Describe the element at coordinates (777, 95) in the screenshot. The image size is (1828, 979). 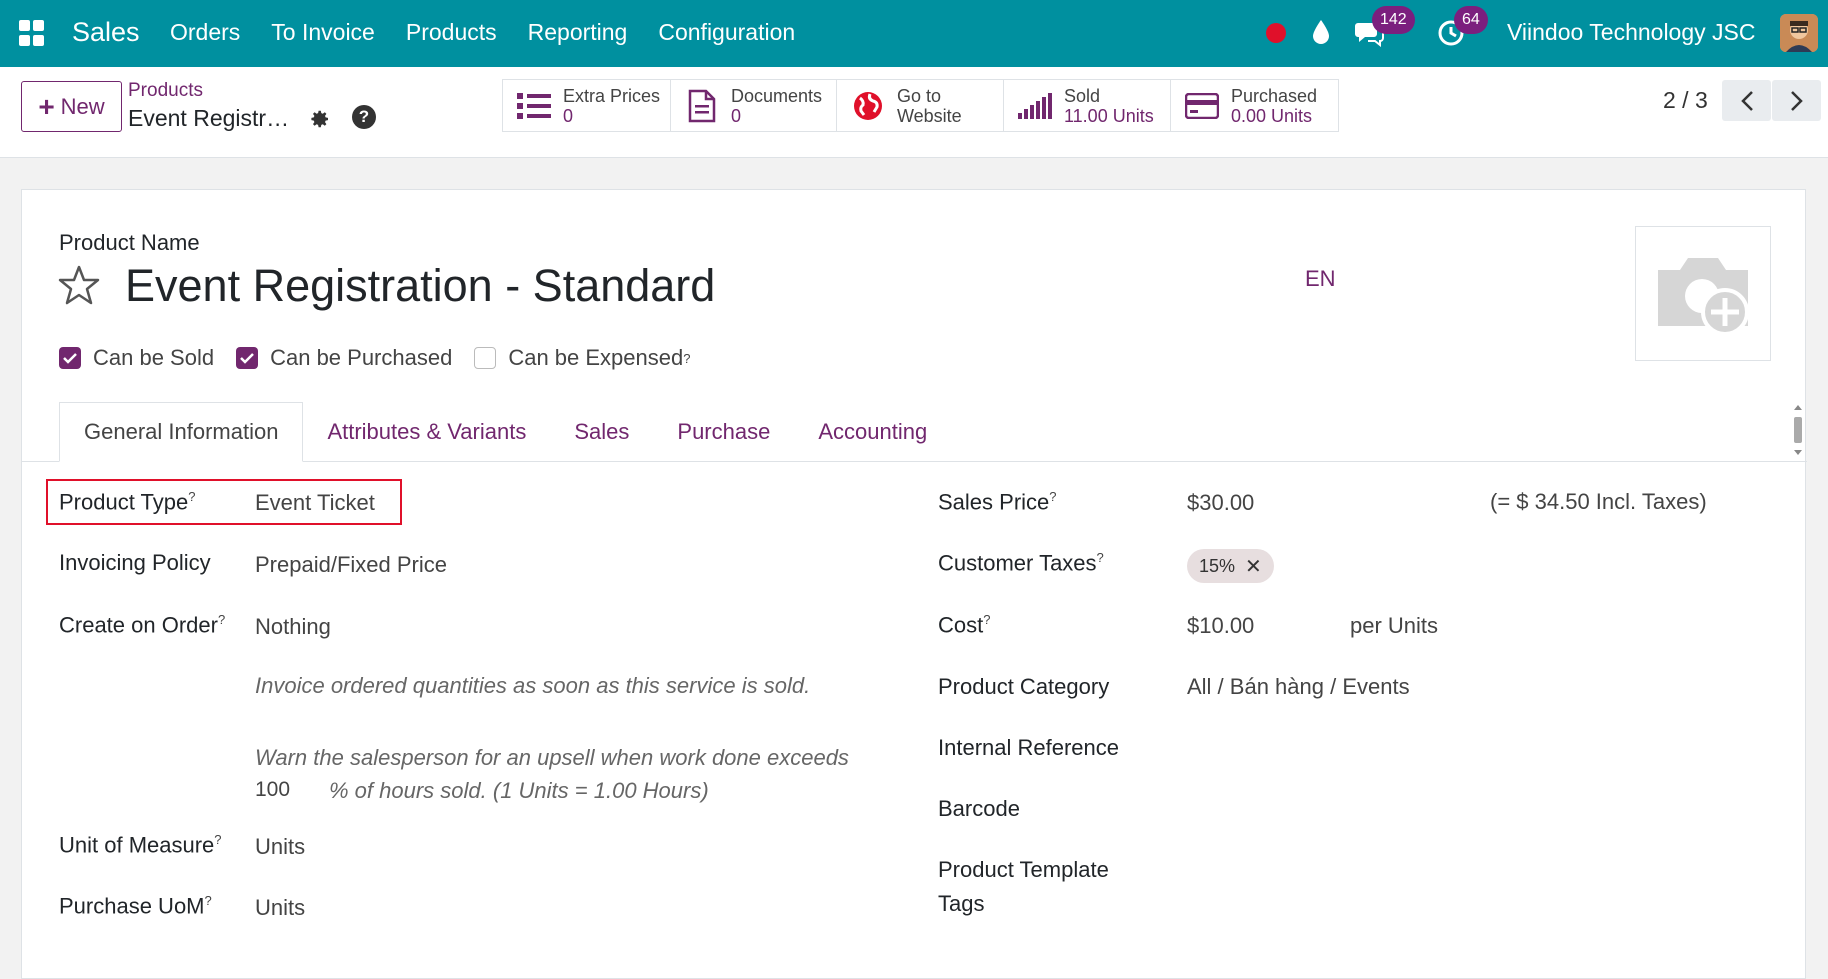
I see `documents-label: Documents` at that location.